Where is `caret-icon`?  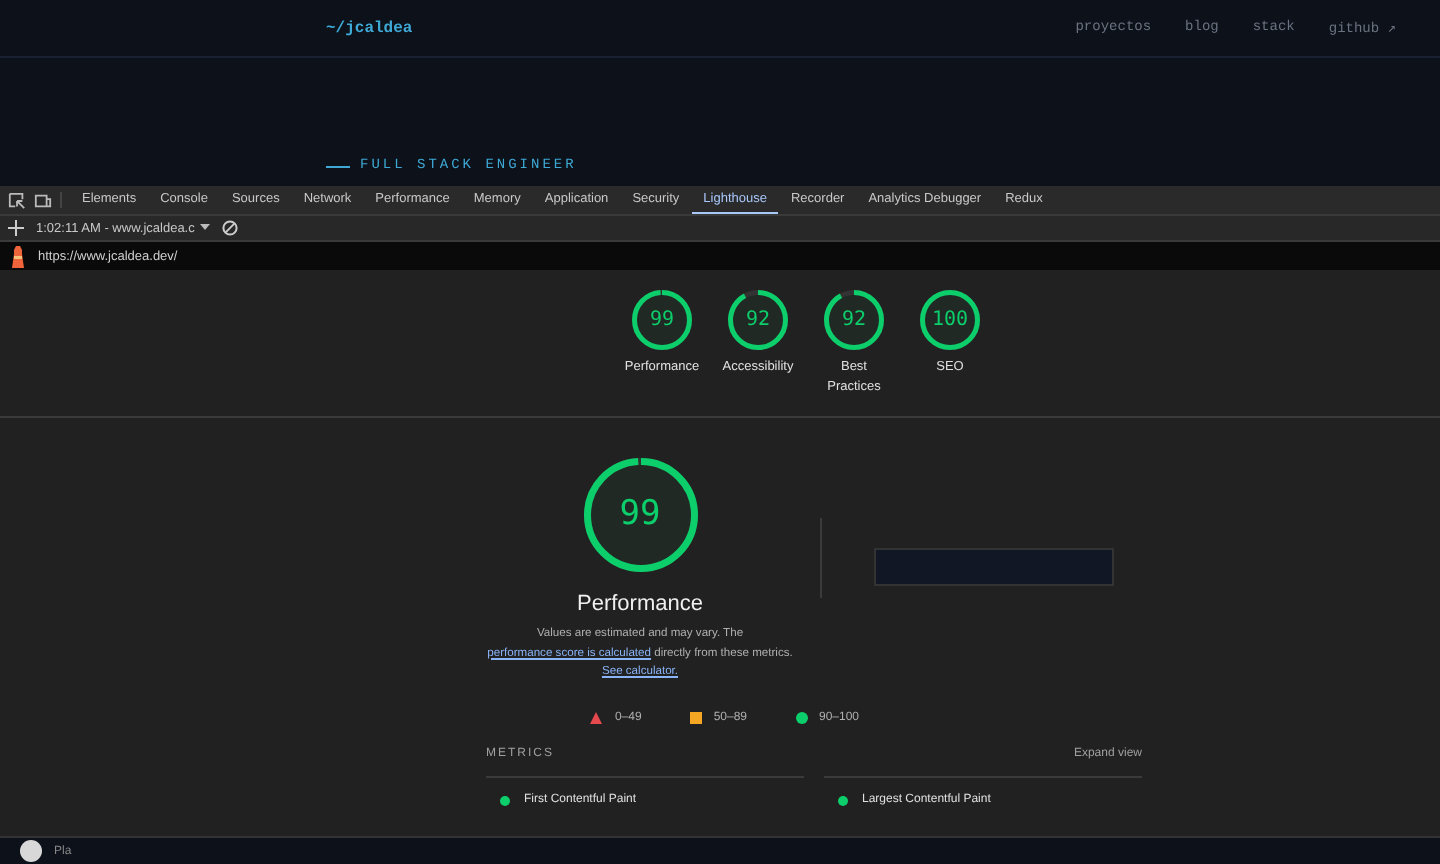 caret-icon is located at coordinates (205, 228).